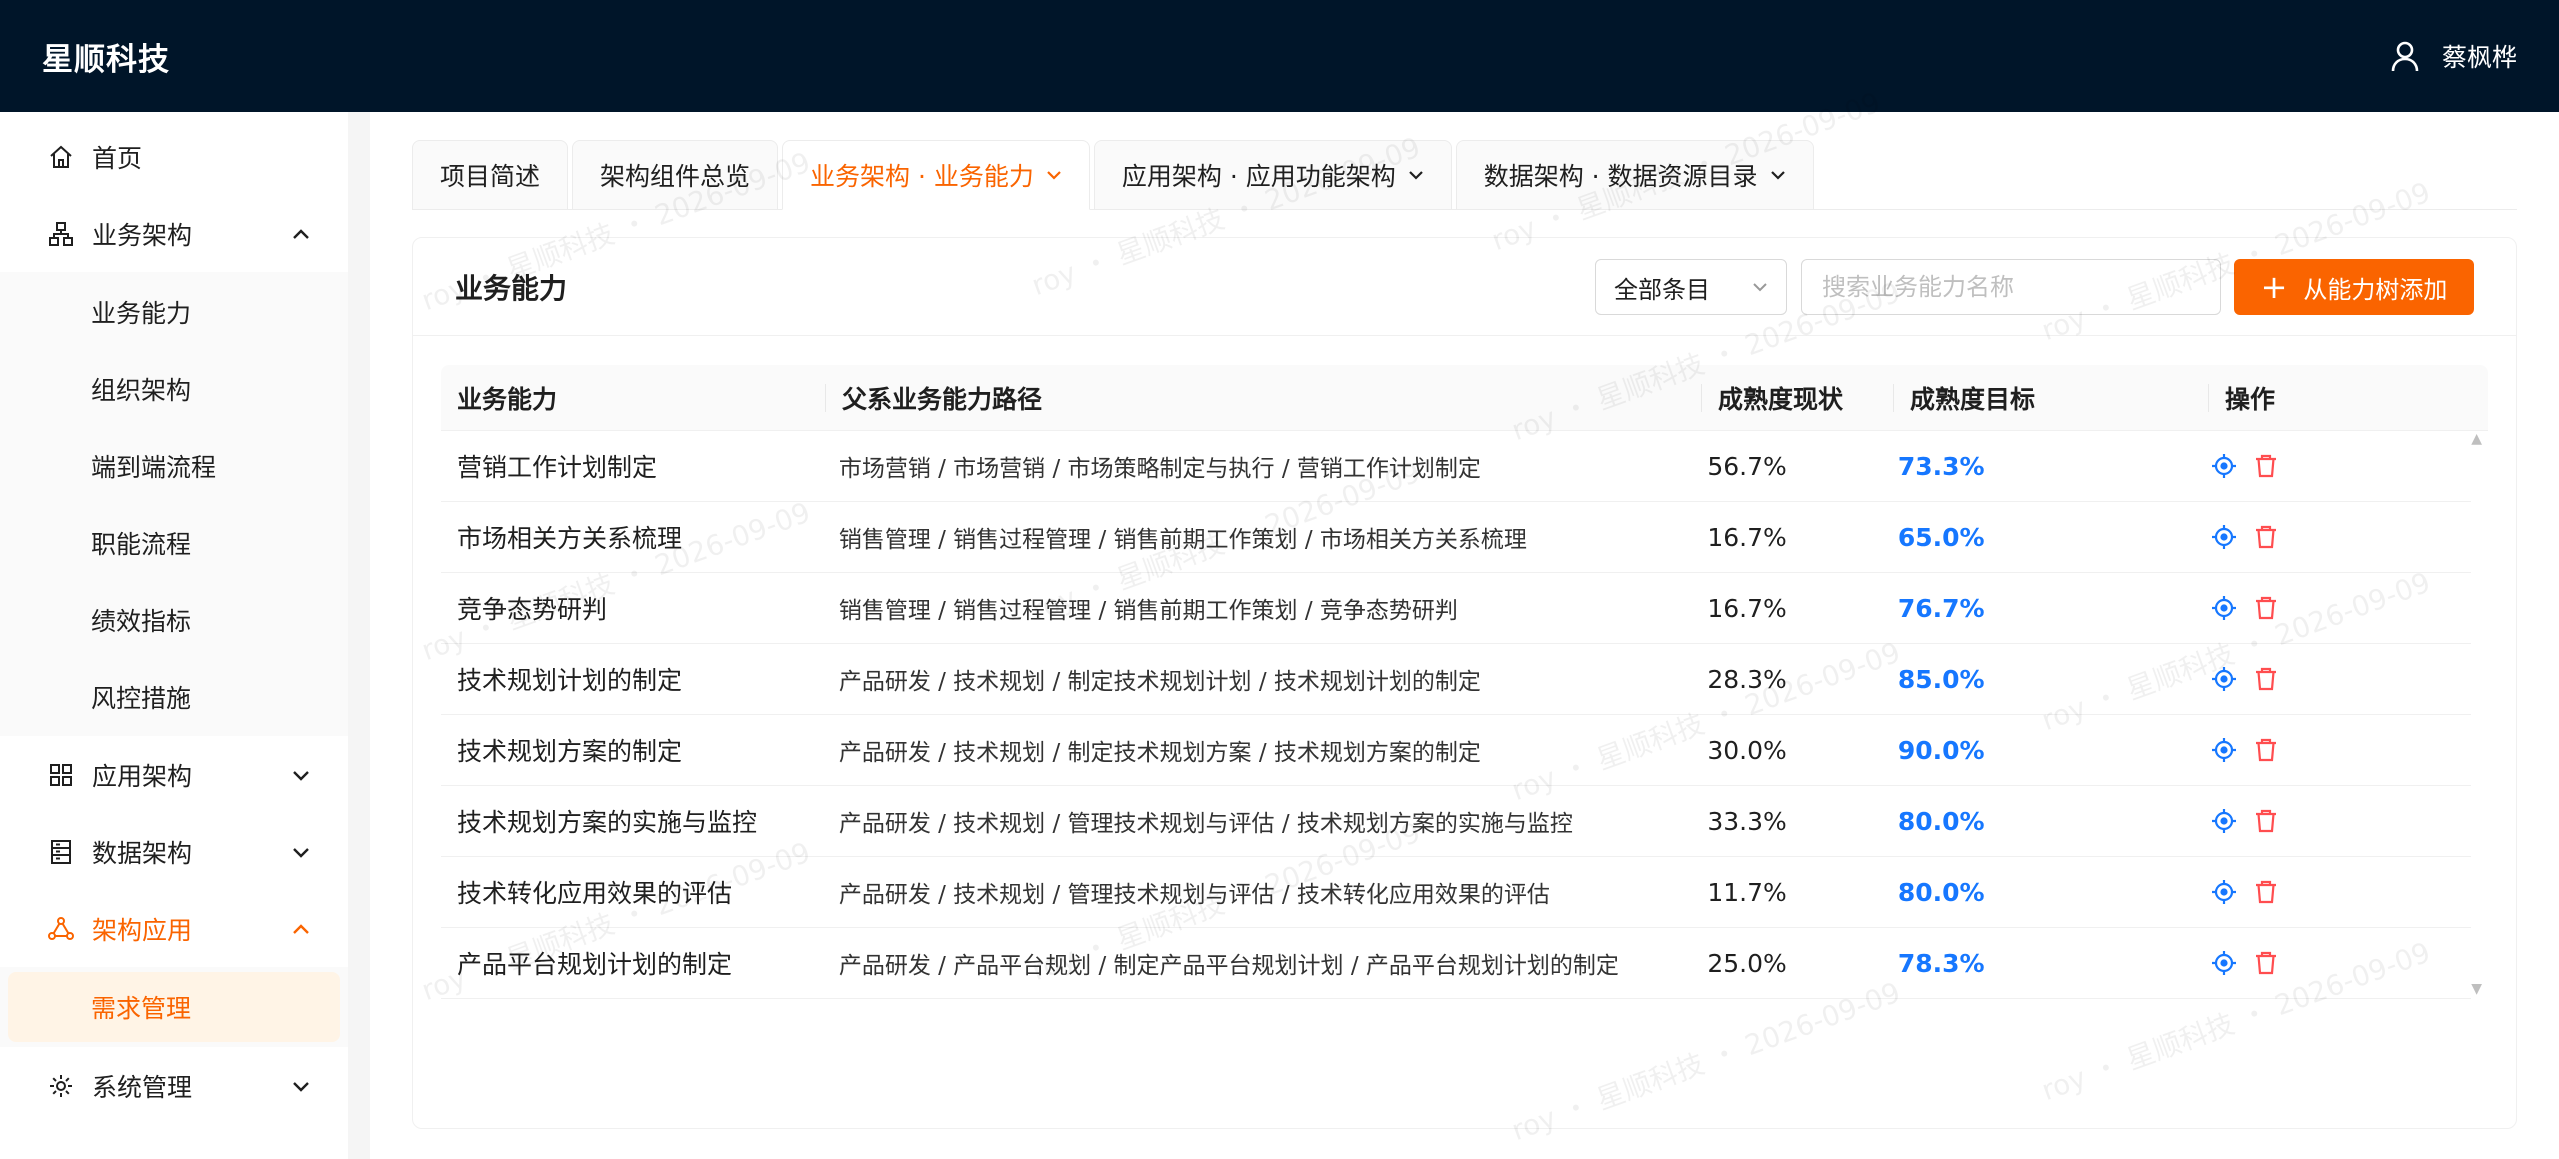  What do you see at coordinates (1182, 540) in the screenshot?
I see `parent-path: 销售管理 / 销售过程管理 / 销售前期工作策划 / 市场相关方关系梳理` at bounding box center [1182, 540].